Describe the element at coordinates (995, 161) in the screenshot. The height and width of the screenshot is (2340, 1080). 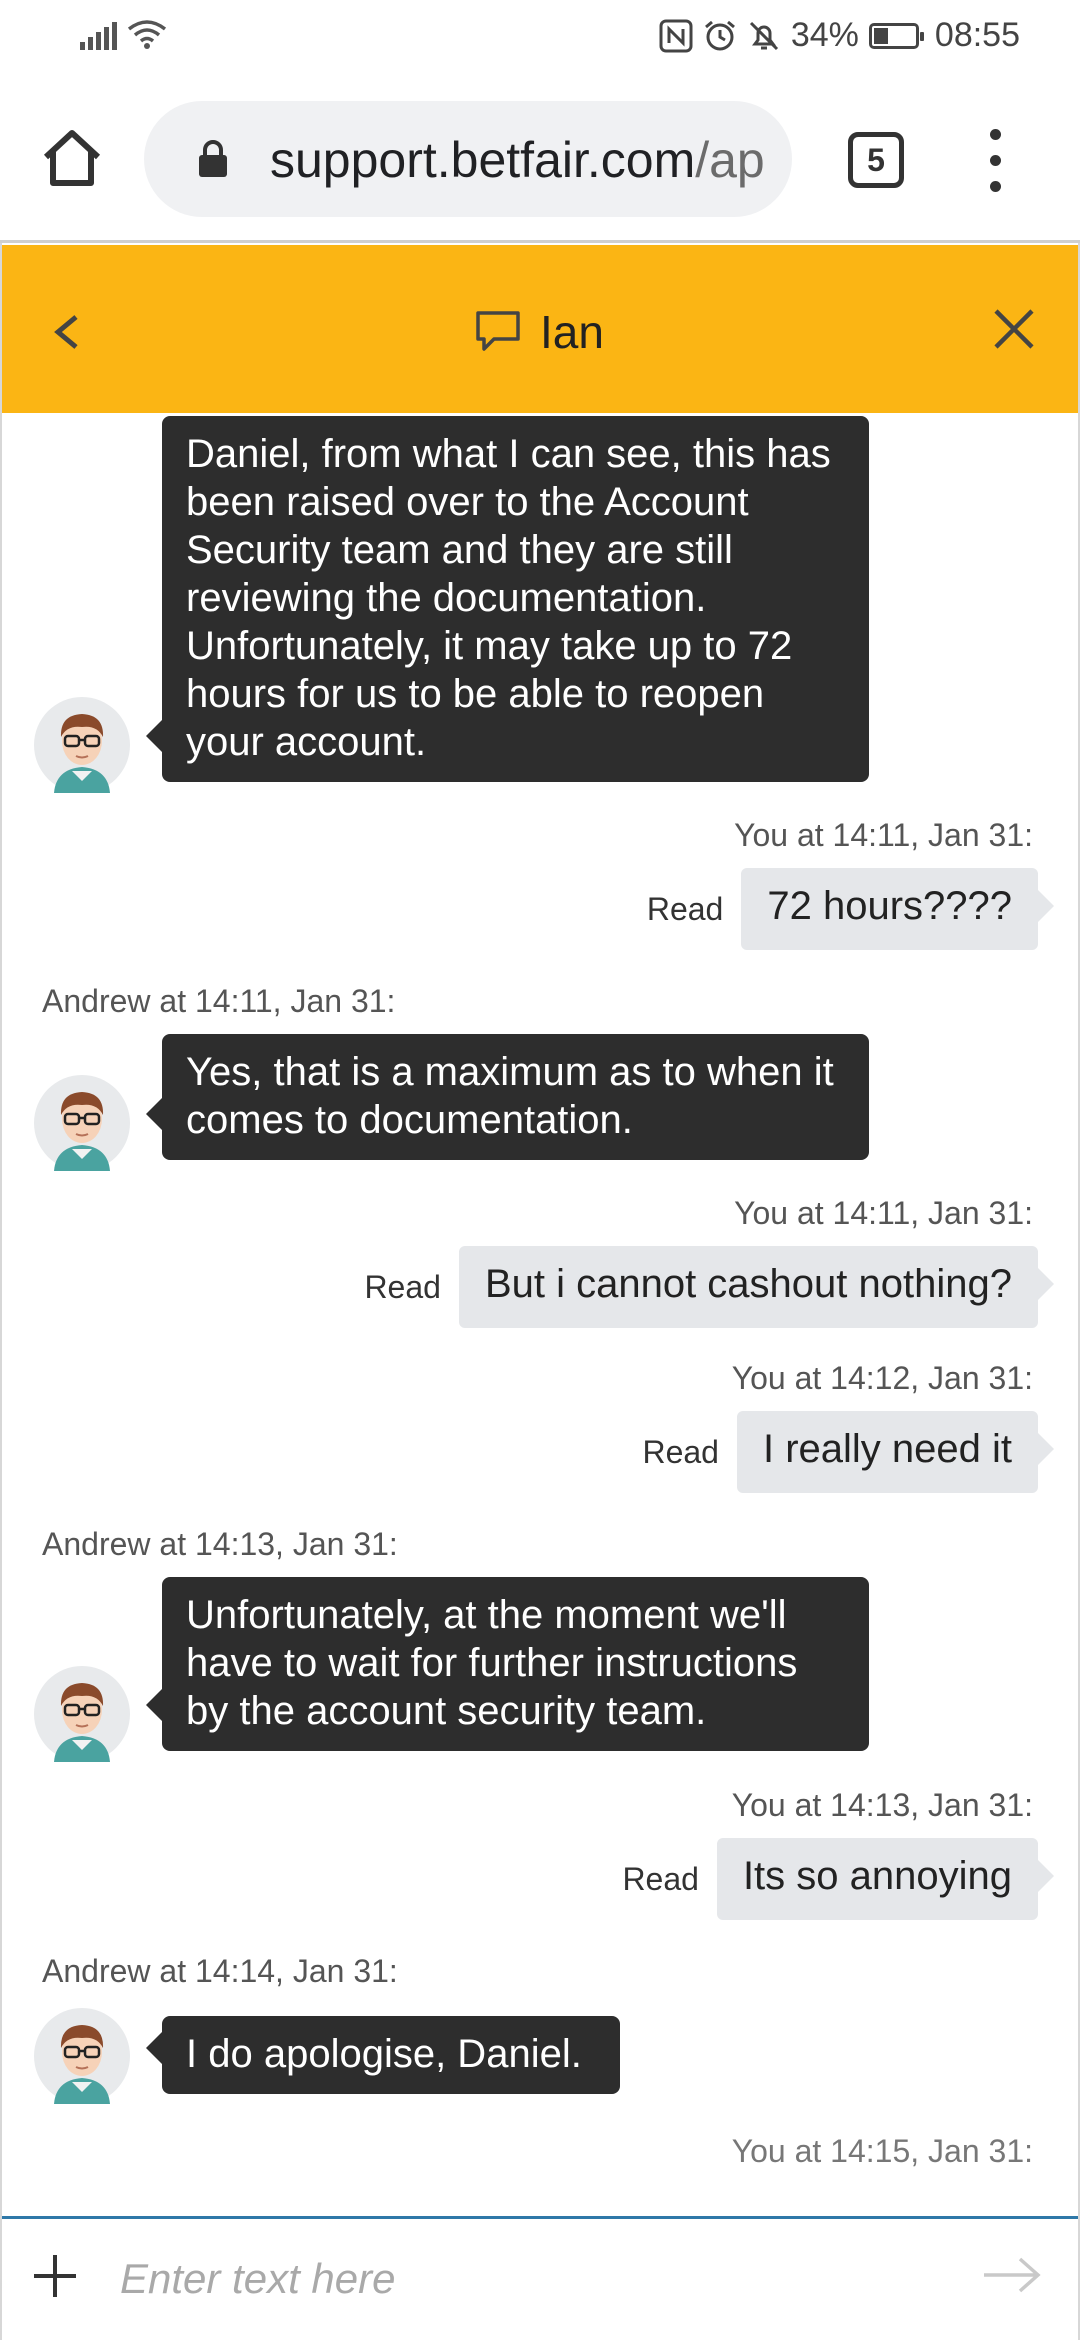
I see `overflow-menu-icon` at that location.